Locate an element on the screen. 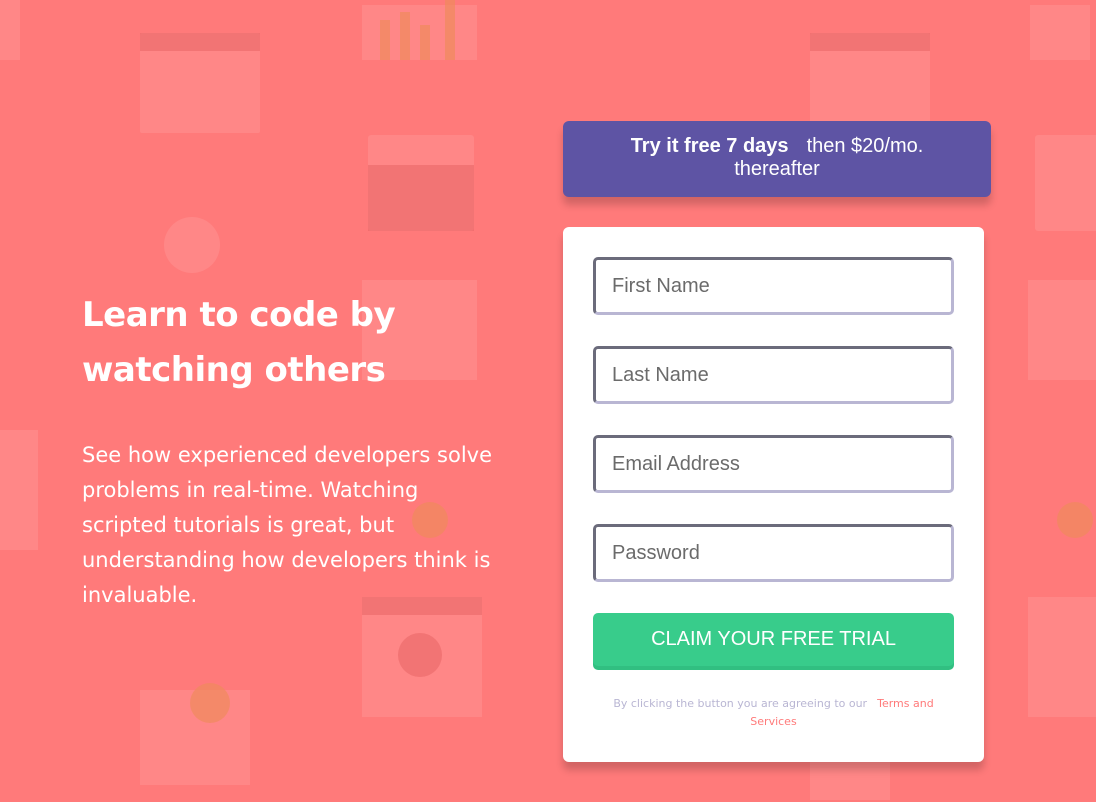  gear-icon is located at coordinates (19, 490).